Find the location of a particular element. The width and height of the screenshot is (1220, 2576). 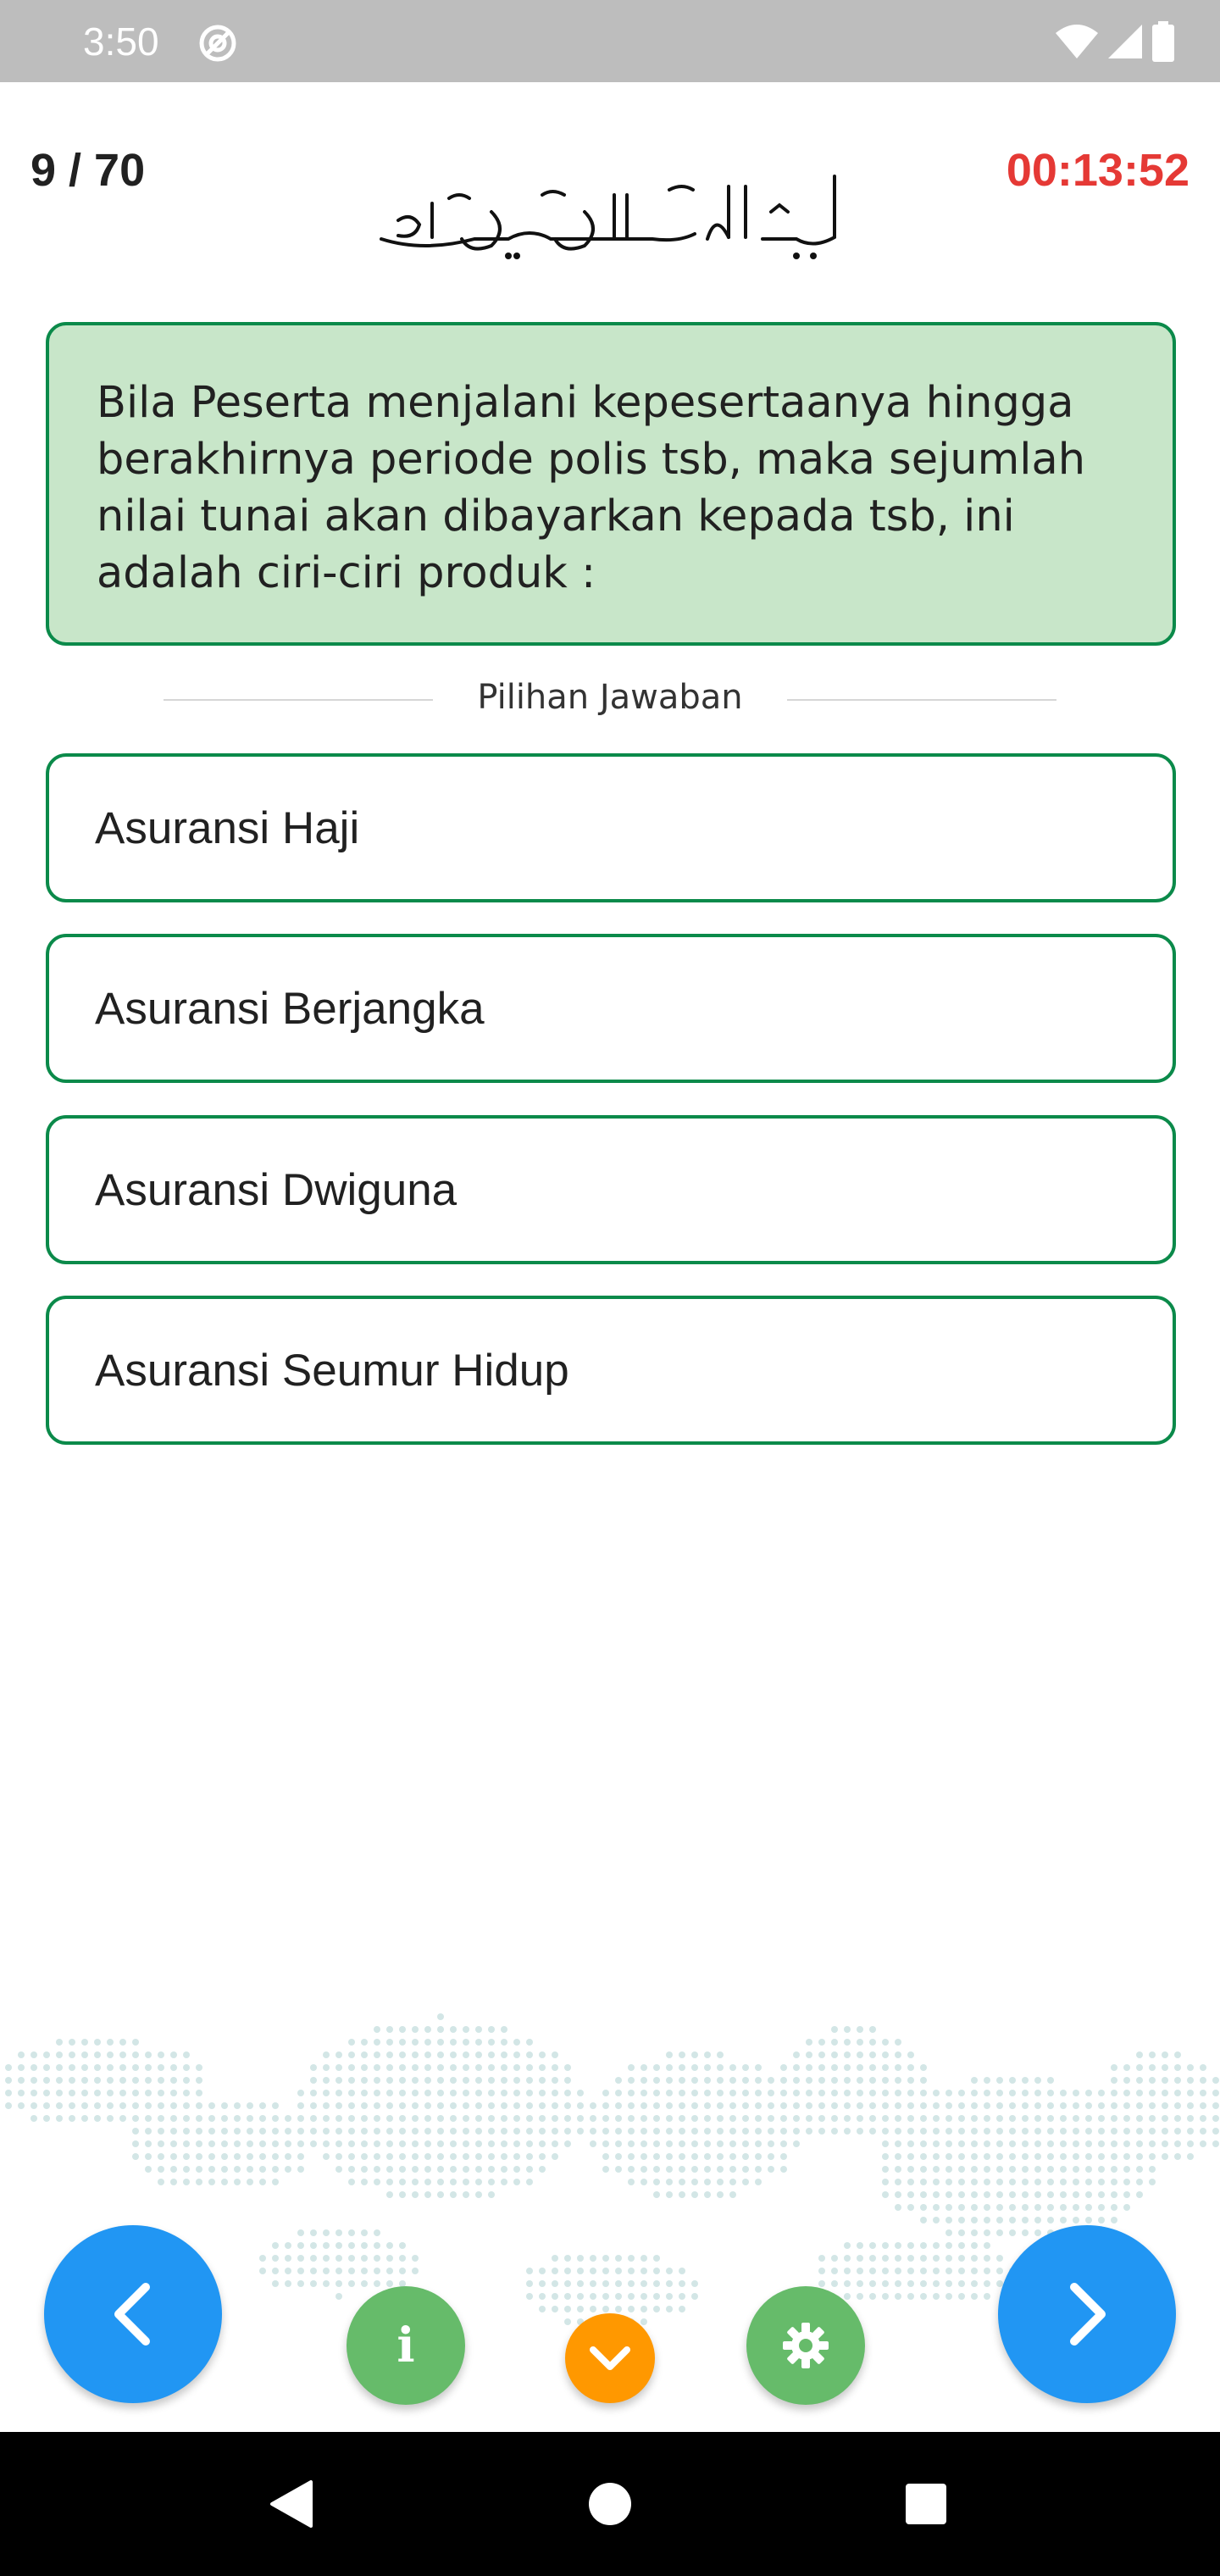

settings-button is located at coordinates (805, 2345).